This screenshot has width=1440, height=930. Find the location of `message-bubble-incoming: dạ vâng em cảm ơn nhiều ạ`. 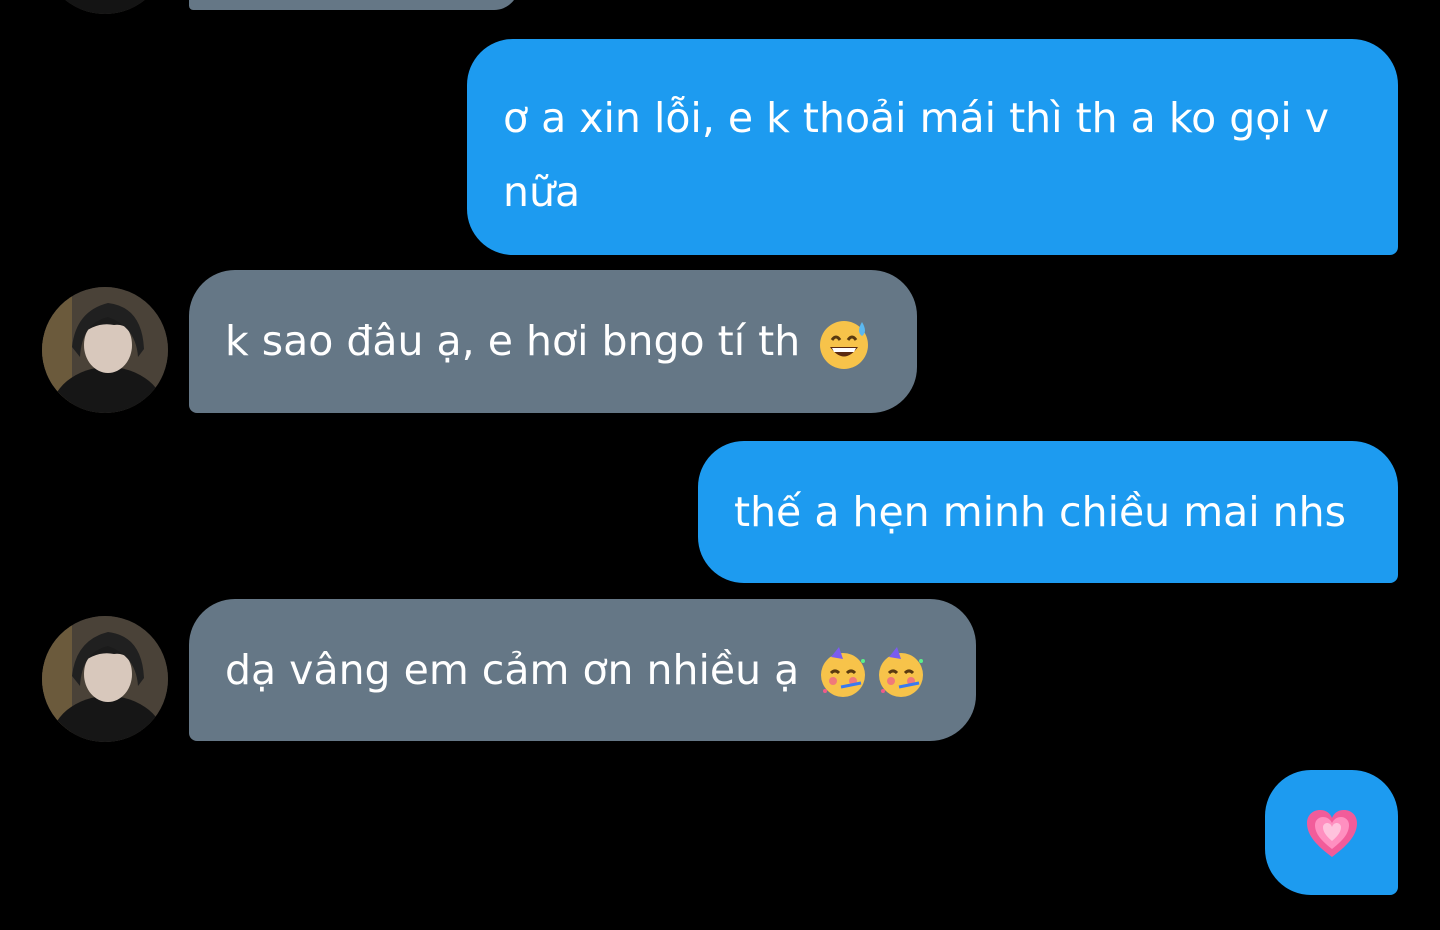

message-bubble-incoming: dạ vâng em cảm ơn nhiều ạ is located at coordinates (582, 670).